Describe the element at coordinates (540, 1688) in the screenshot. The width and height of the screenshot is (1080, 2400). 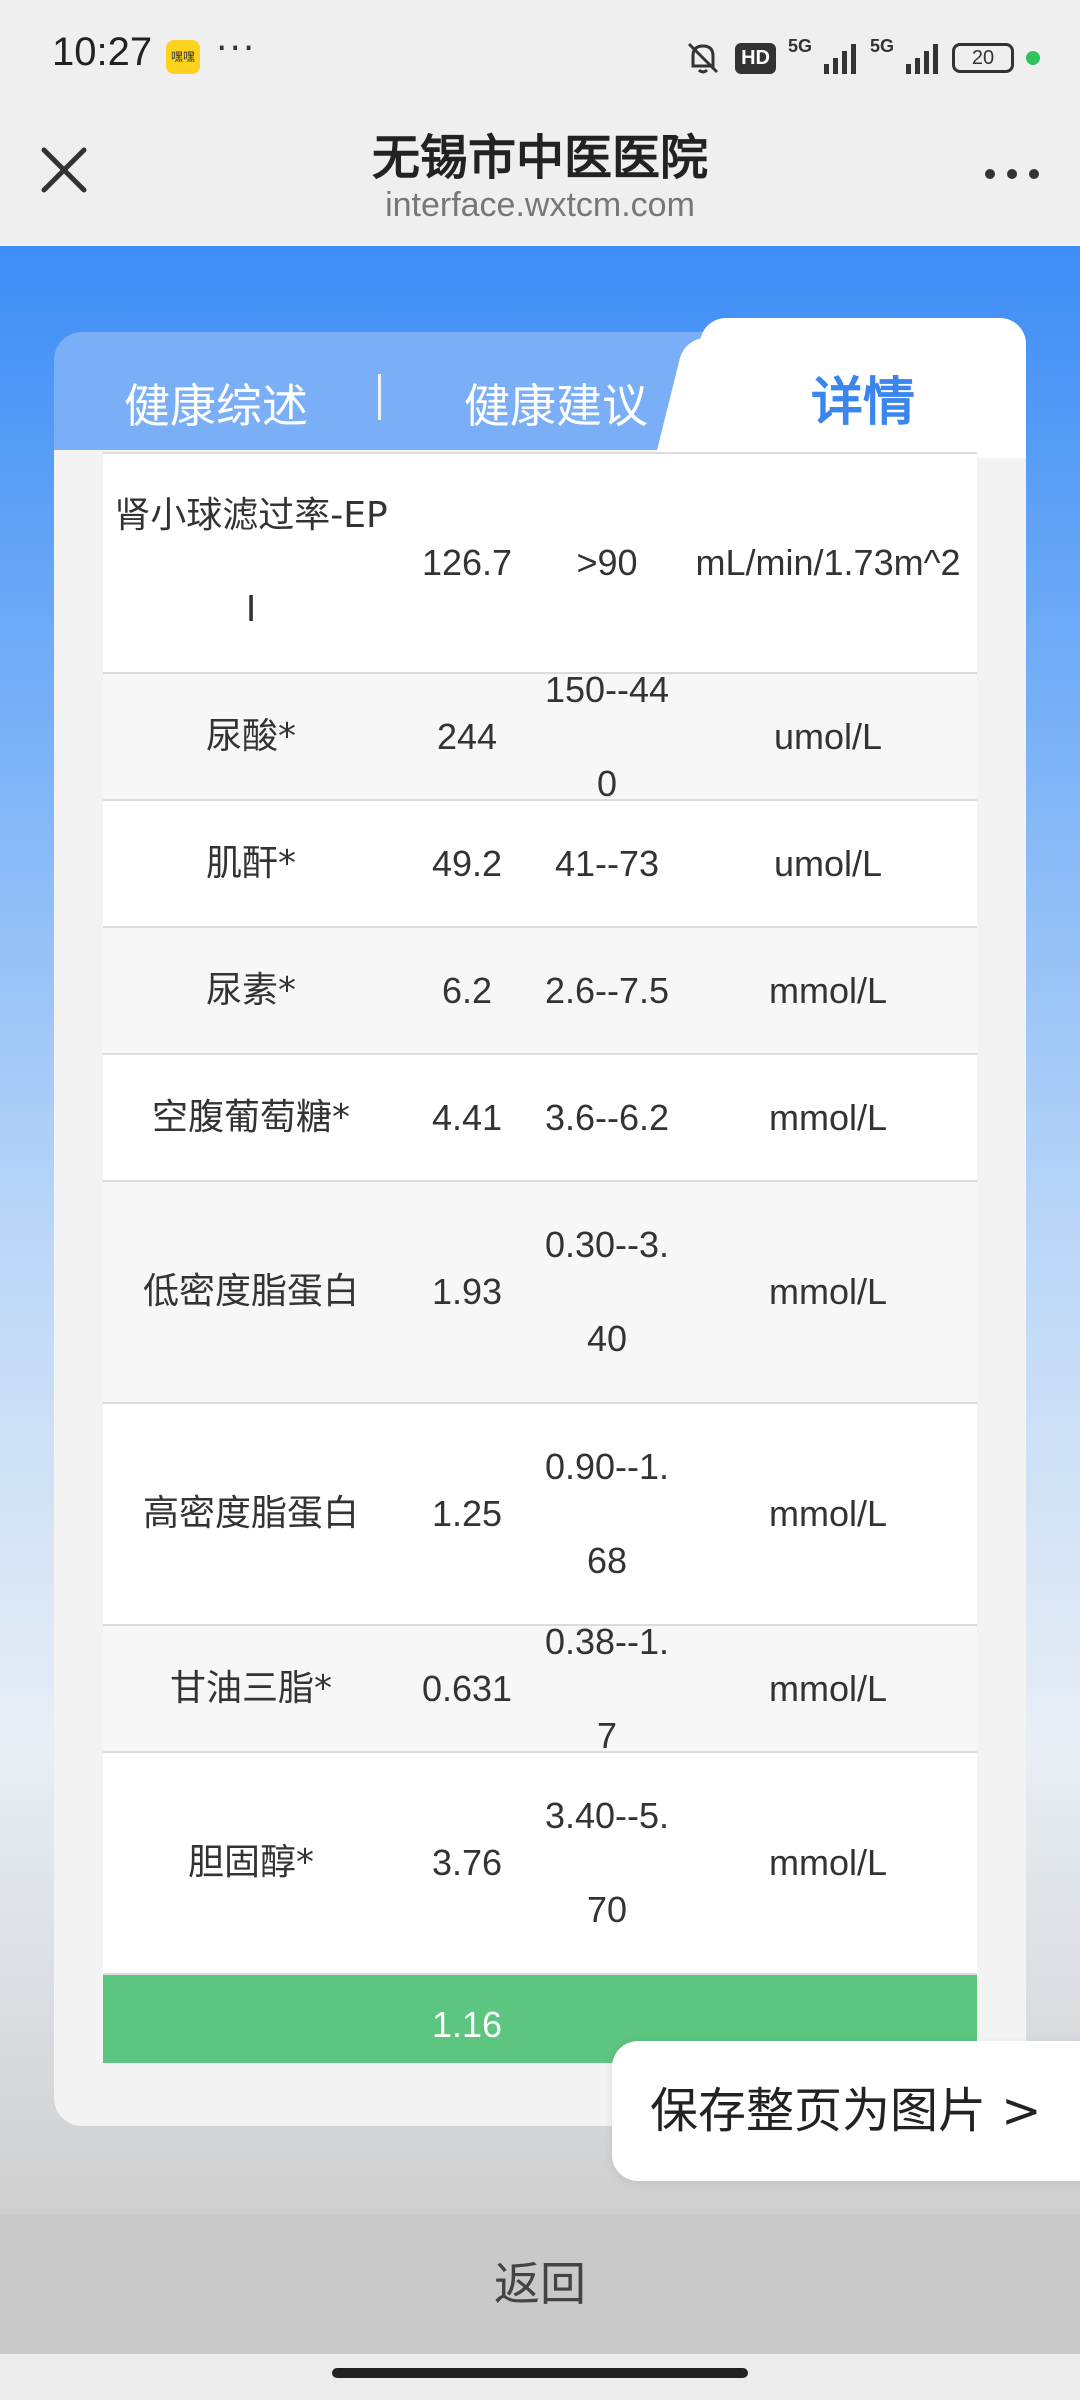
I see `table-row: 甘油三脂* 0.631 0.38--1.7 mmol/L` at that location.